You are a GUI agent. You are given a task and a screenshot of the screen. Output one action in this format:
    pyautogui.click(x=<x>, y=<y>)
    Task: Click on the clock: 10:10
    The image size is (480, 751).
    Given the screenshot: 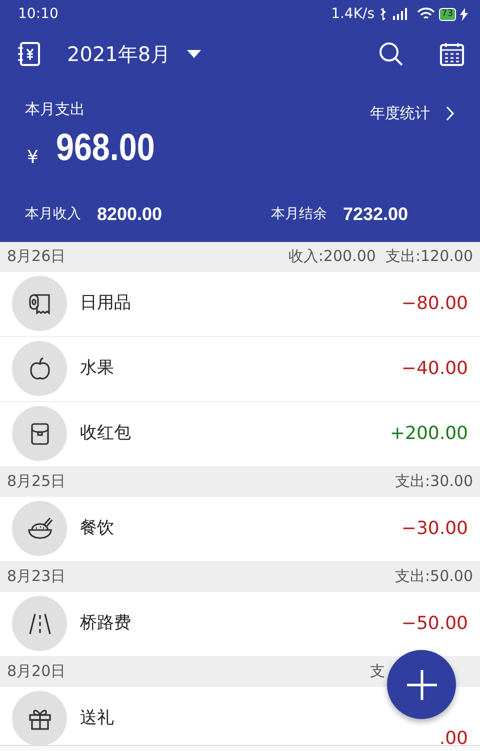 What is the action you would take?
    pyautogui.click(x=38, y=14)
    